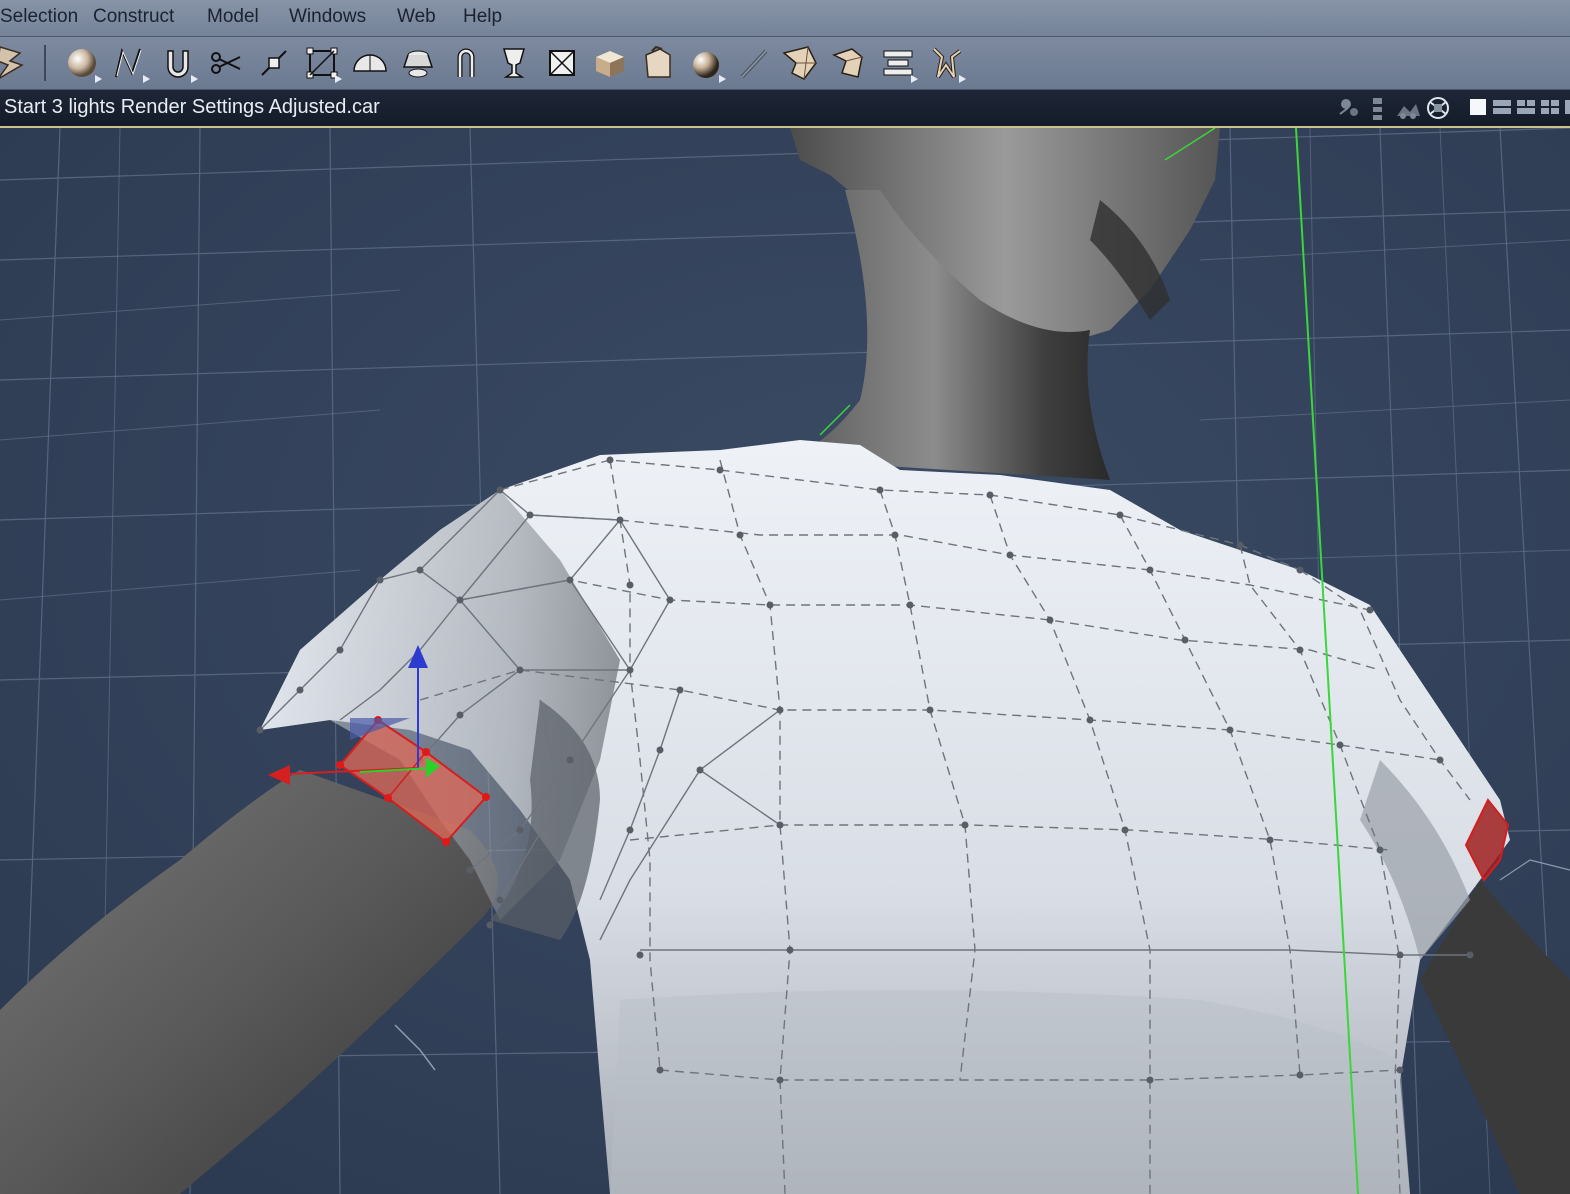 Image resolution: width=1570 pixels, height=1194 pixels. I want to click on spline-tool-icon, so click(130, 63).